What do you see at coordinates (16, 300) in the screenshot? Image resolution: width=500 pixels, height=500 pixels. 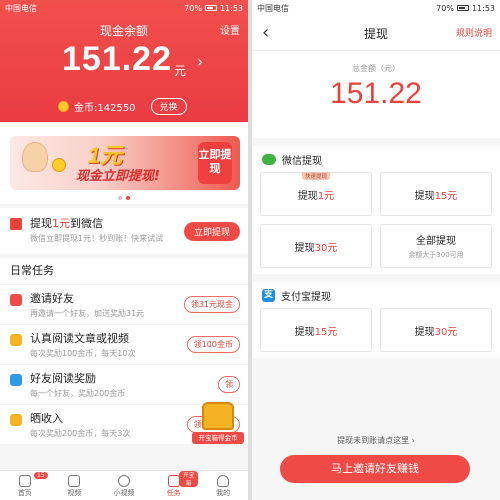 I see `invite-icon` at bounding box center [16, 300].